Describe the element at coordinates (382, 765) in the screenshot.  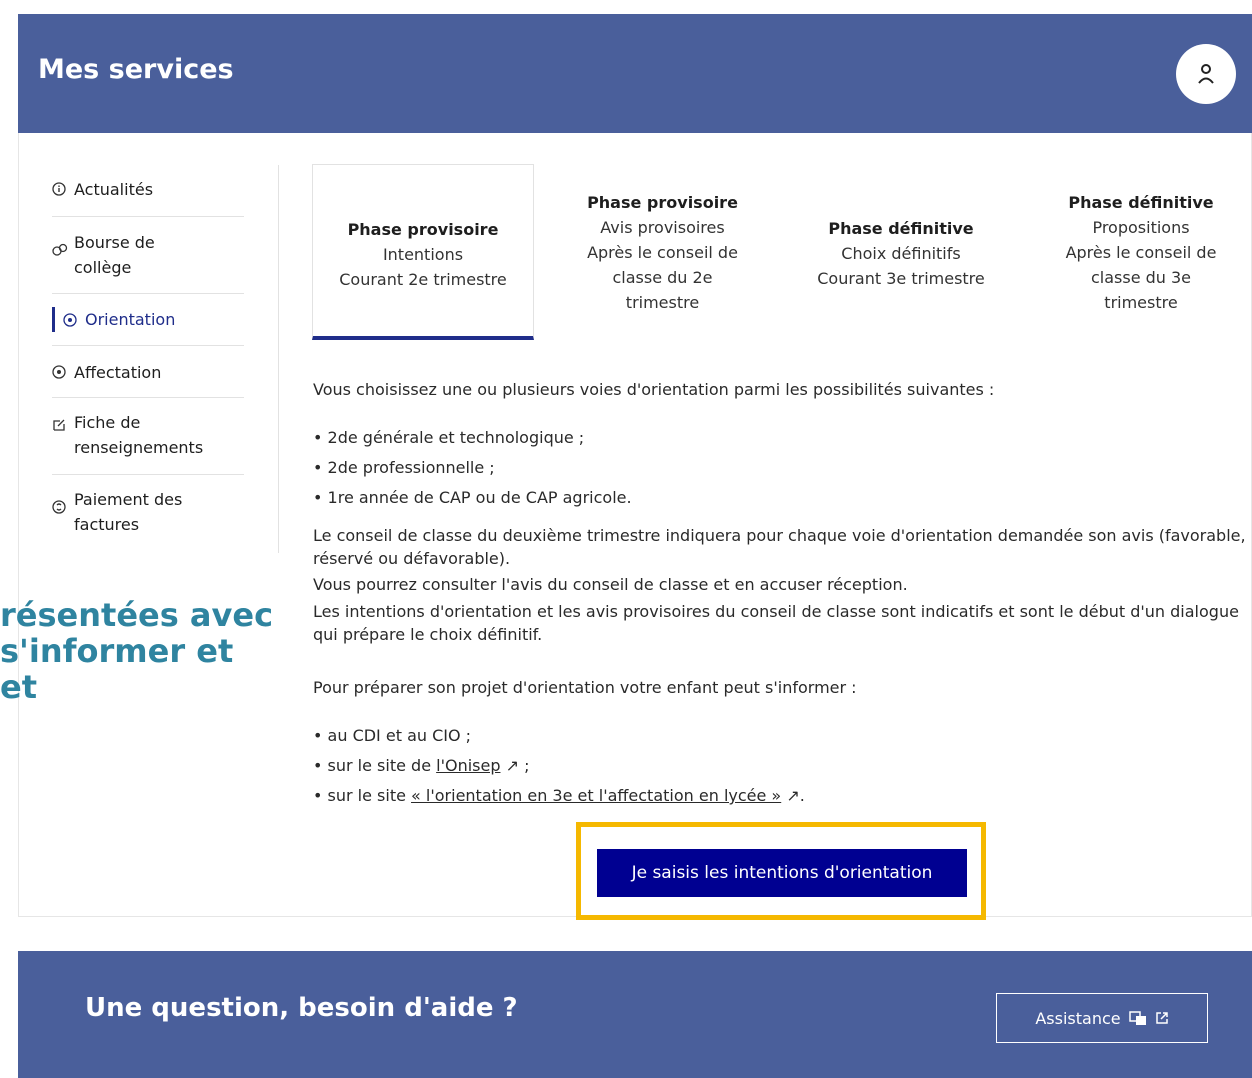
I see `list-item-text: sur le site de` at that location.